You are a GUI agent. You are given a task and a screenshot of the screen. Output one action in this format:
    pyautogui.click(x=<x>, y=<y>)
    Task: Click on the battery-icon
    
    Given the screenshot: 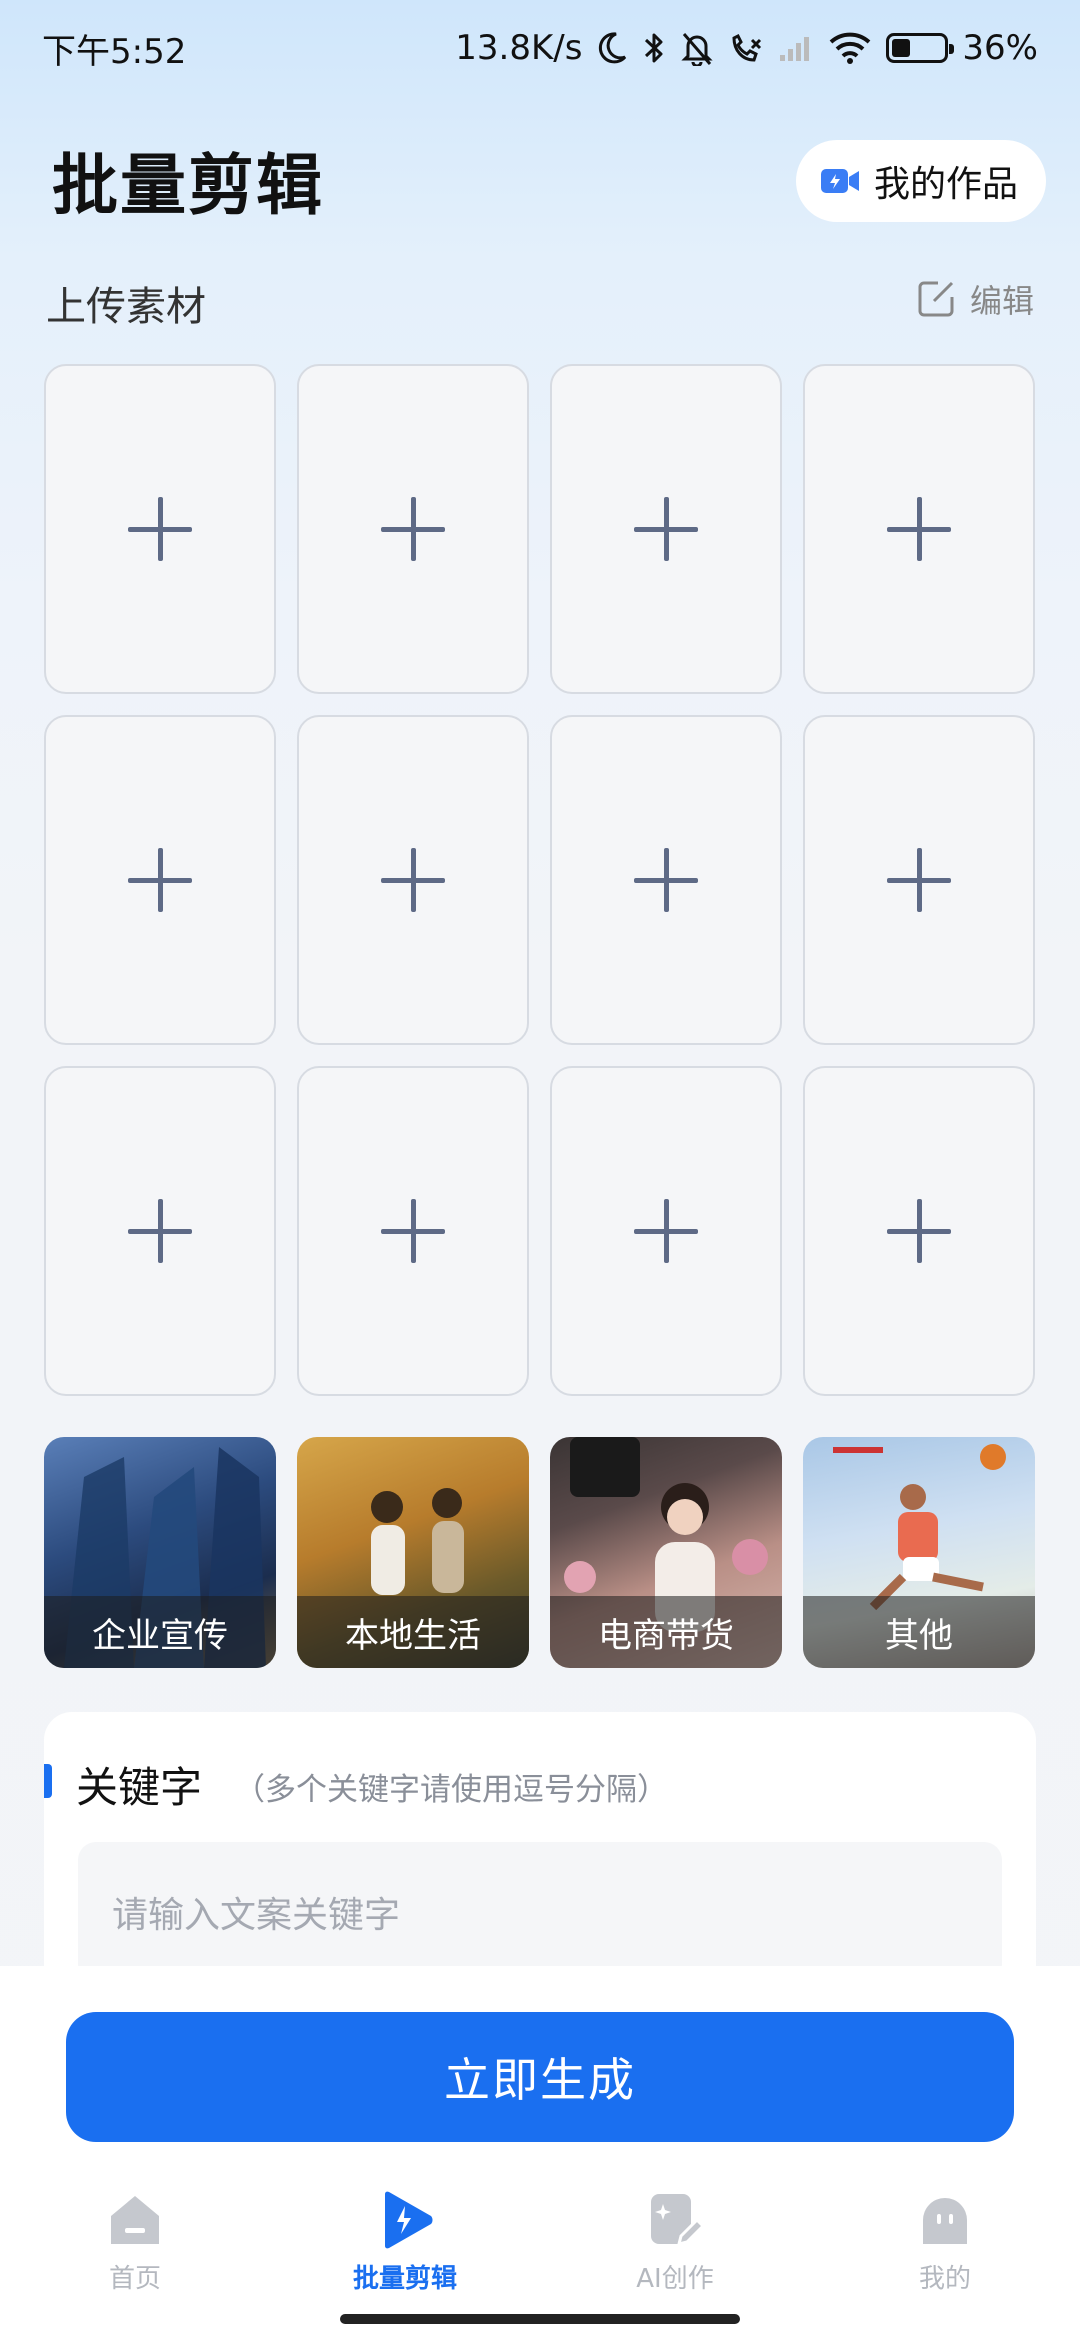 What is the action you would take?
    pyautogui.click(x=920, y=48)
    